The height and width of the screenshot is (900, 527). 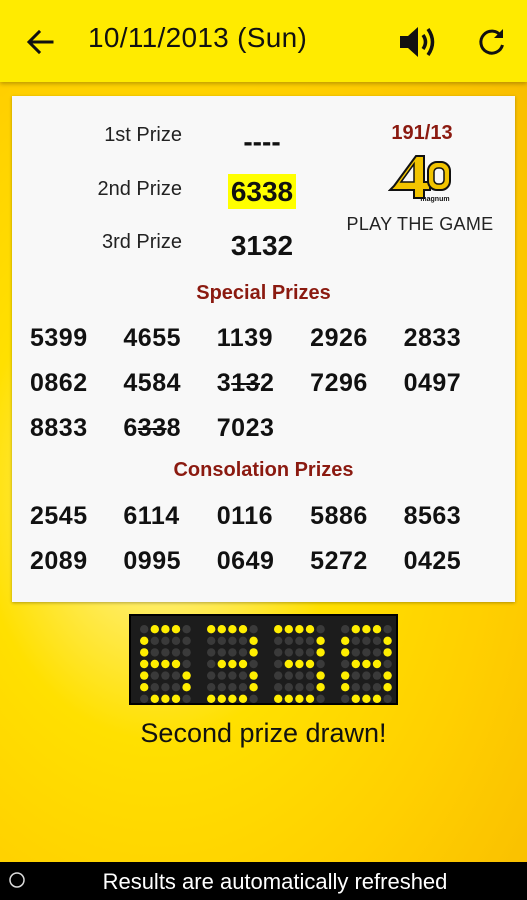 What do you see at coordinates (432, 383) in the screenshot?
I see `prize-number: 0497` at bounding box center [432, 383].